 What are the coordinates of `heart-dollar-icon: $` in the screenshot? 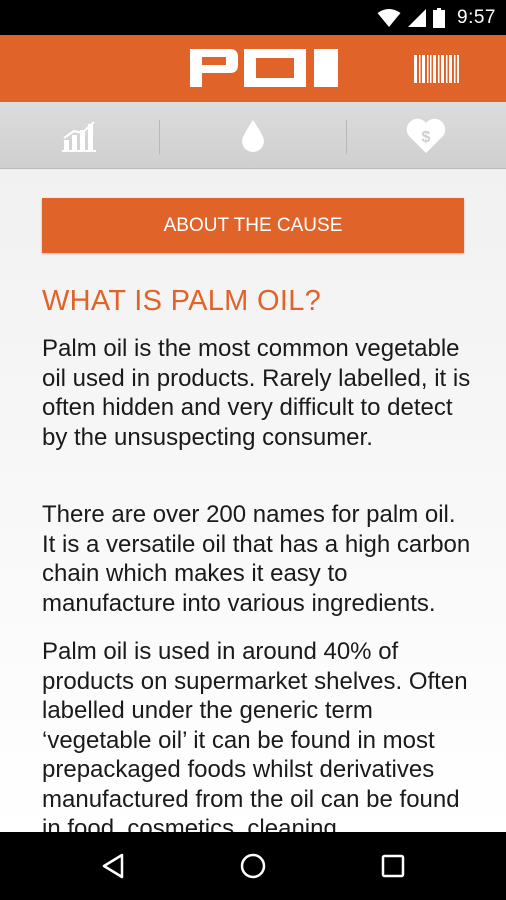 It's located at (426, 135).